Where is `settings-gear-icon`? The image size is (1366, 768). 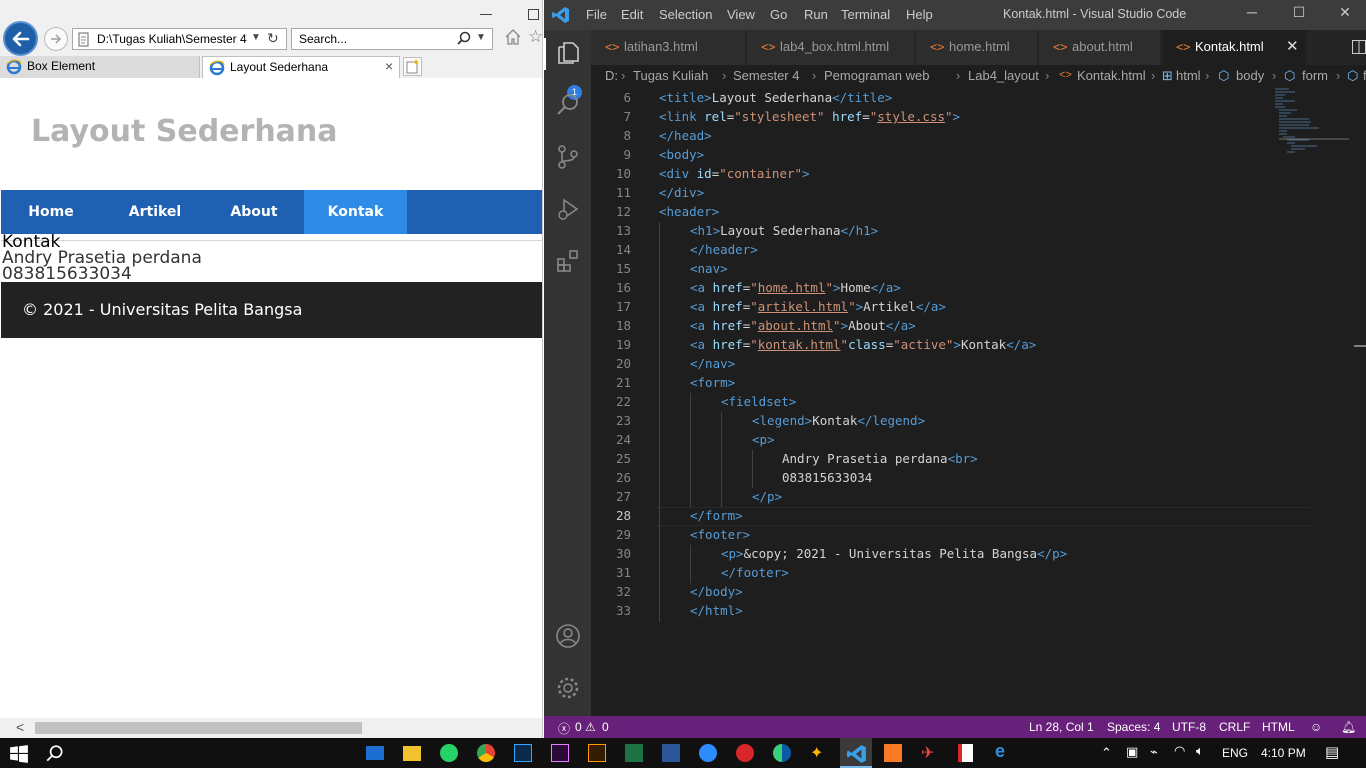 settings-gear-icon is located at coordinates (568, 688).